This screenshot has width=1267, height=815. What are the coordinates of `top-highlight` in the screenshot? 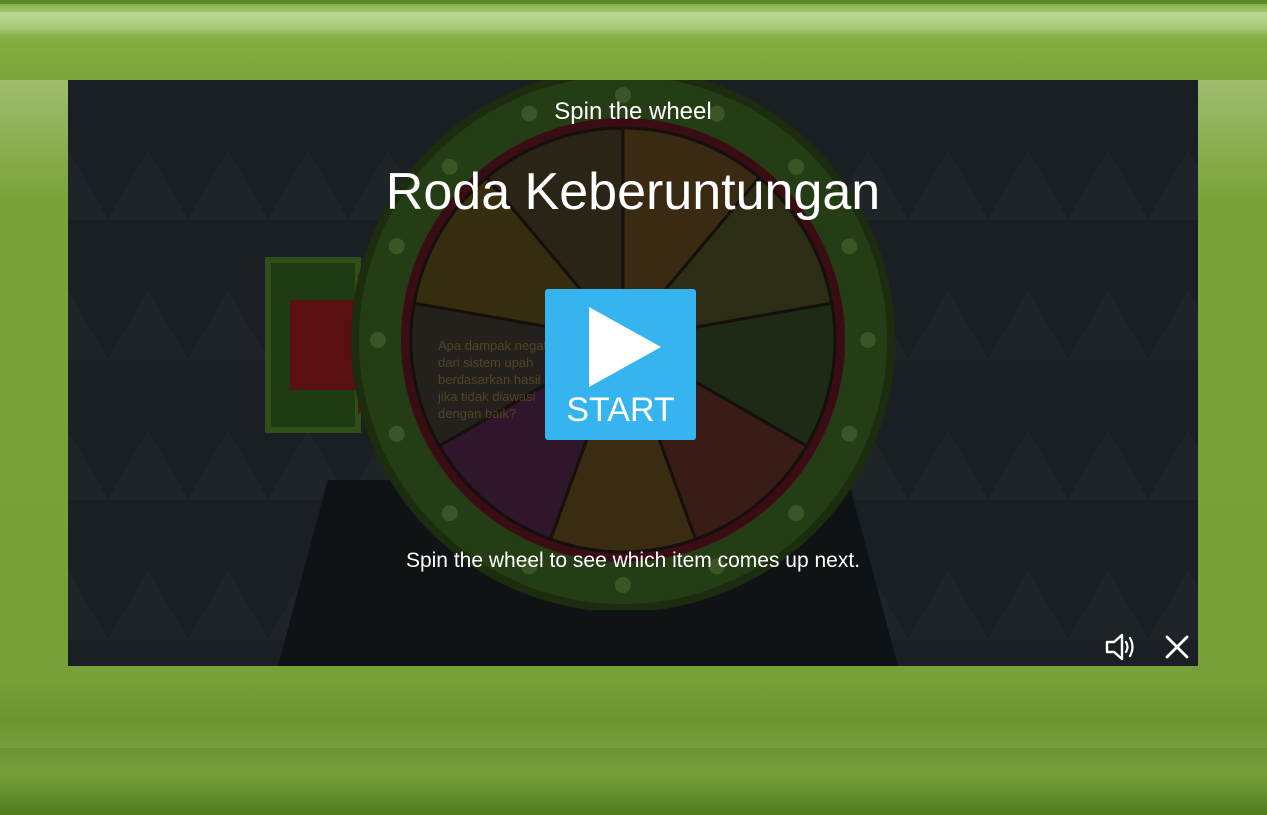 It's located at (633, 23).